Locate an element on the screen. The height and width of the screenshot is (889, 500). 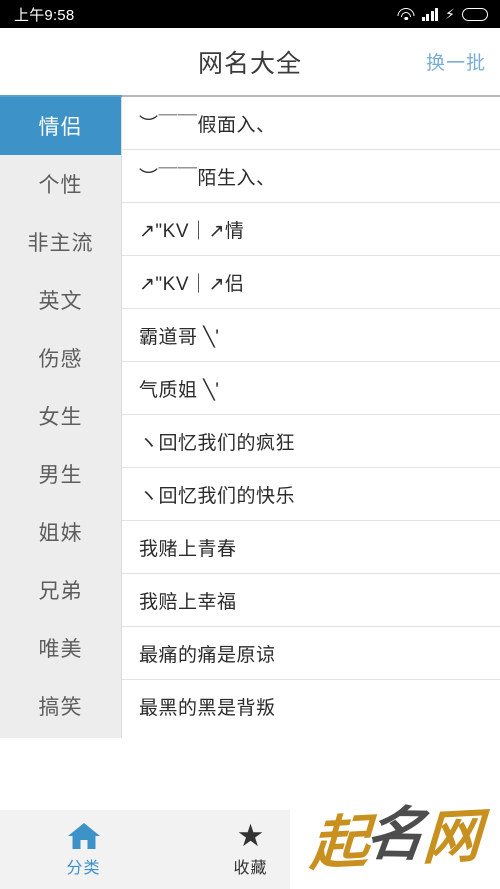
bottom-tab-bar: 分类 ★ 收藏 is located at coordinates (250, 849).